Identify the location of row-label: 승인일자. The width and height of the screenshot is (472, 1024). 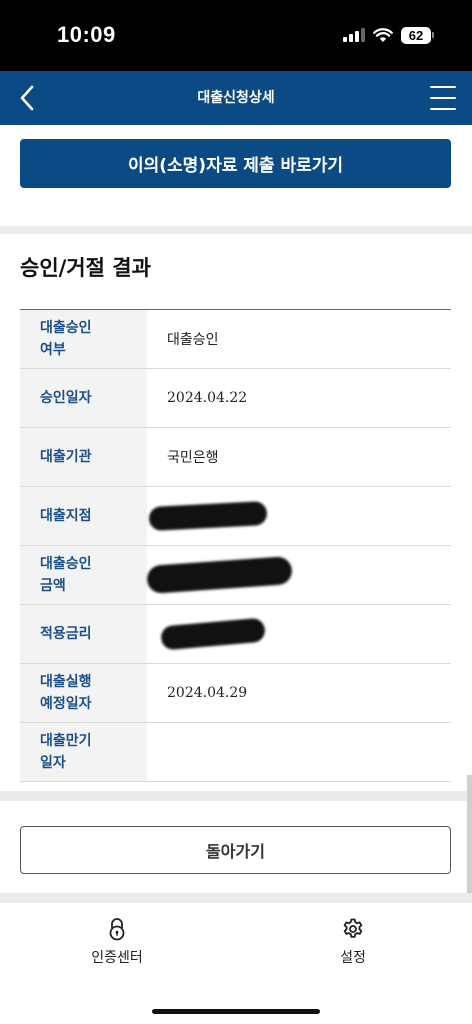
(83, 398).